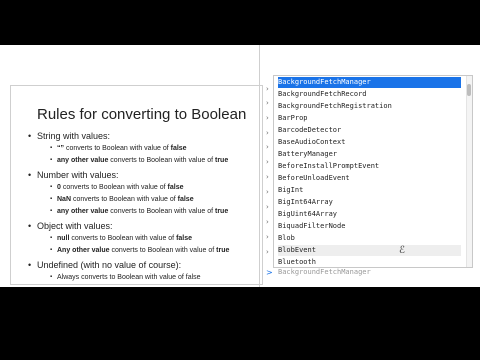 Image resolution: width=480 pixels, height=360 pixels. Describe the element at coordinates (402, 250) in the screenshot. I see `text-cursor-icon: ℰ` at that location.